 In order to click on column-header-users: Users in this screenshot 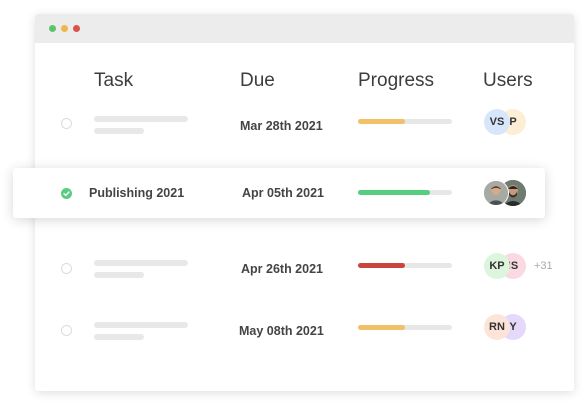, I will do `click(508, 80)`.